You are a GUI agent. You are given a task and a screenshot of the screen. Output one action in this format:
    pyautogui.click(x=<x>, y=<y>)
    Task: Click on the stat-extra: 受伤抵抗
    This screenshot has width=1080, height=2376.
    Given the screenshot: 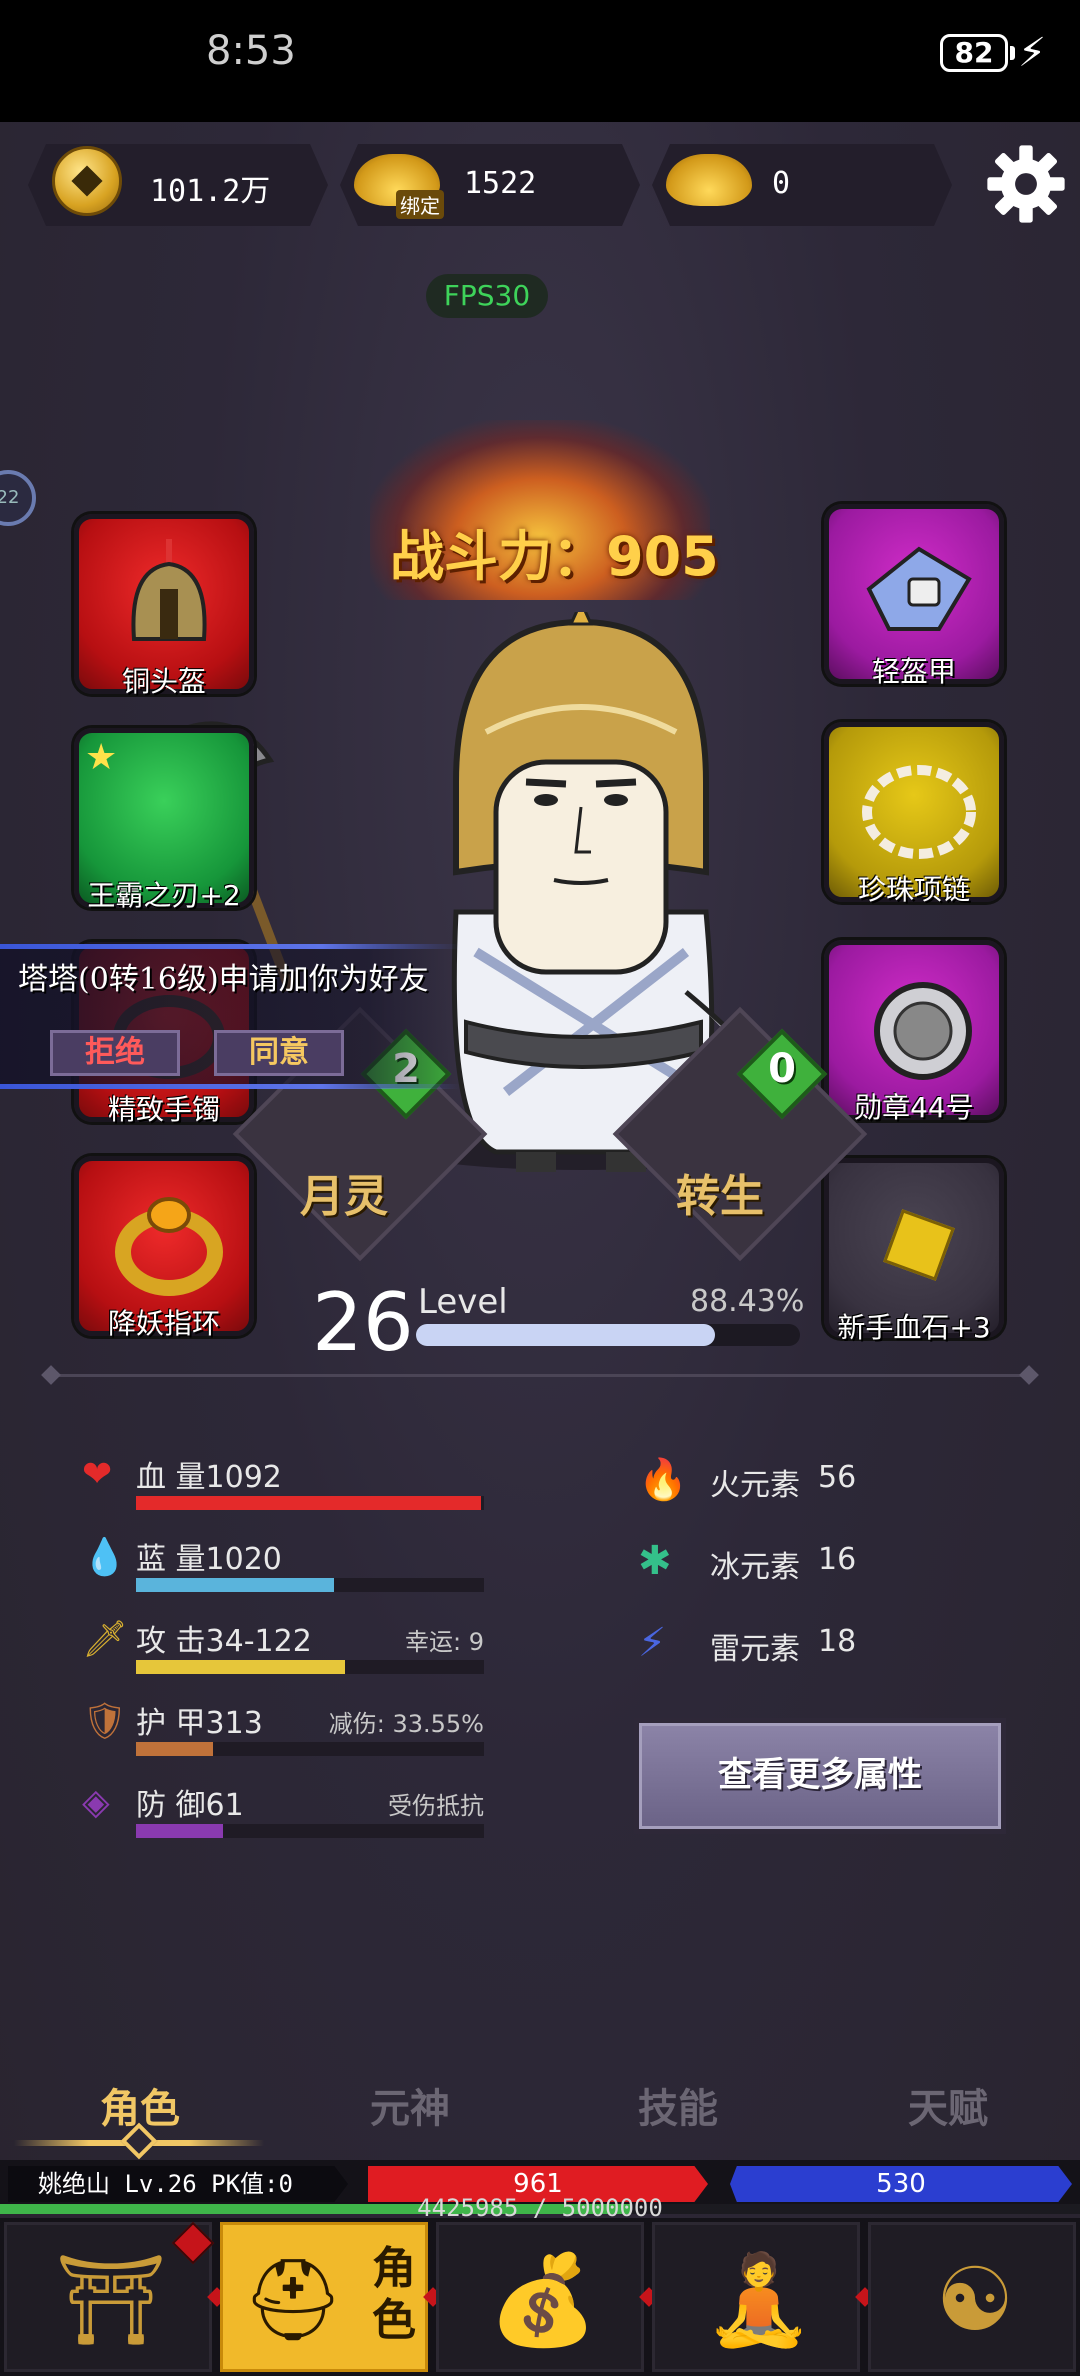 What is the action you would take?
    pyautogui.click(x=436, y=1806)
    